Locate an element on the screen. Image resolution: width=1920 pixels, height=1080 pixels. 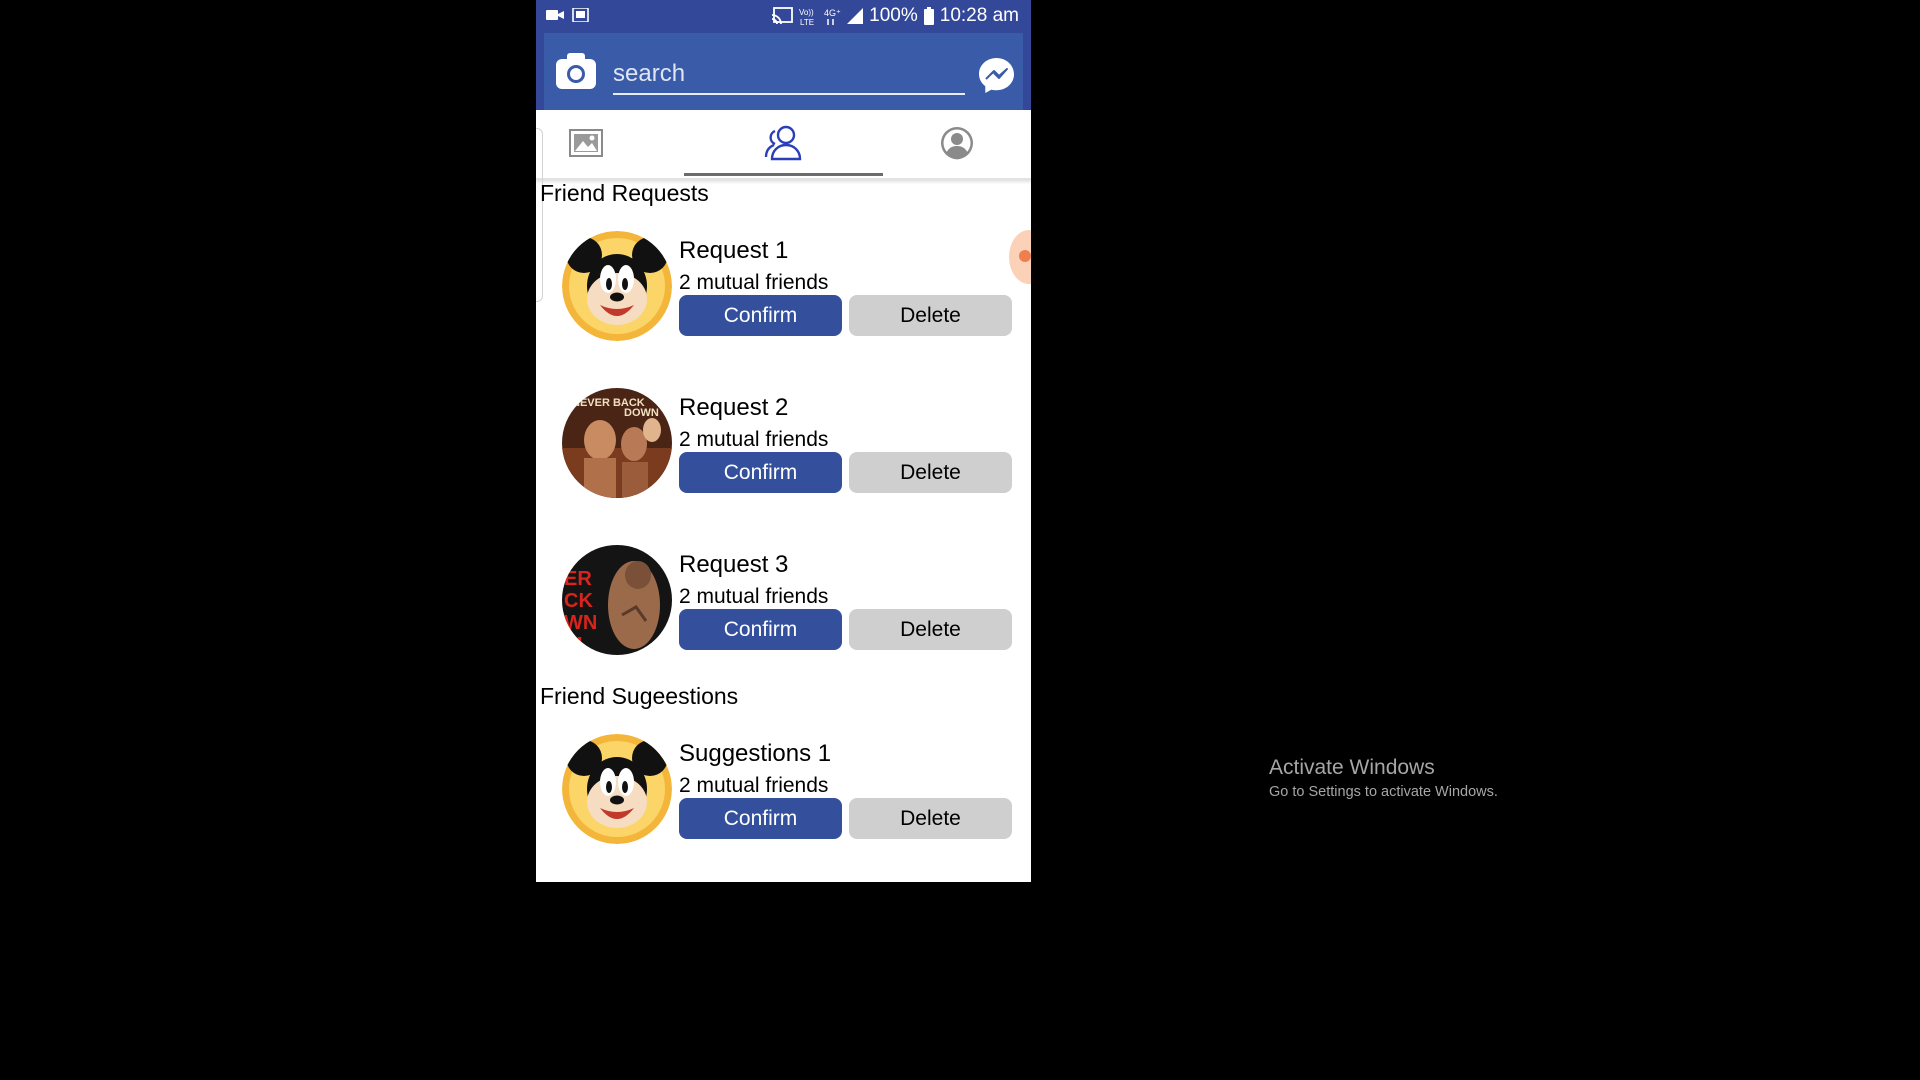
tab-profile is located at coordinates (956, 143).